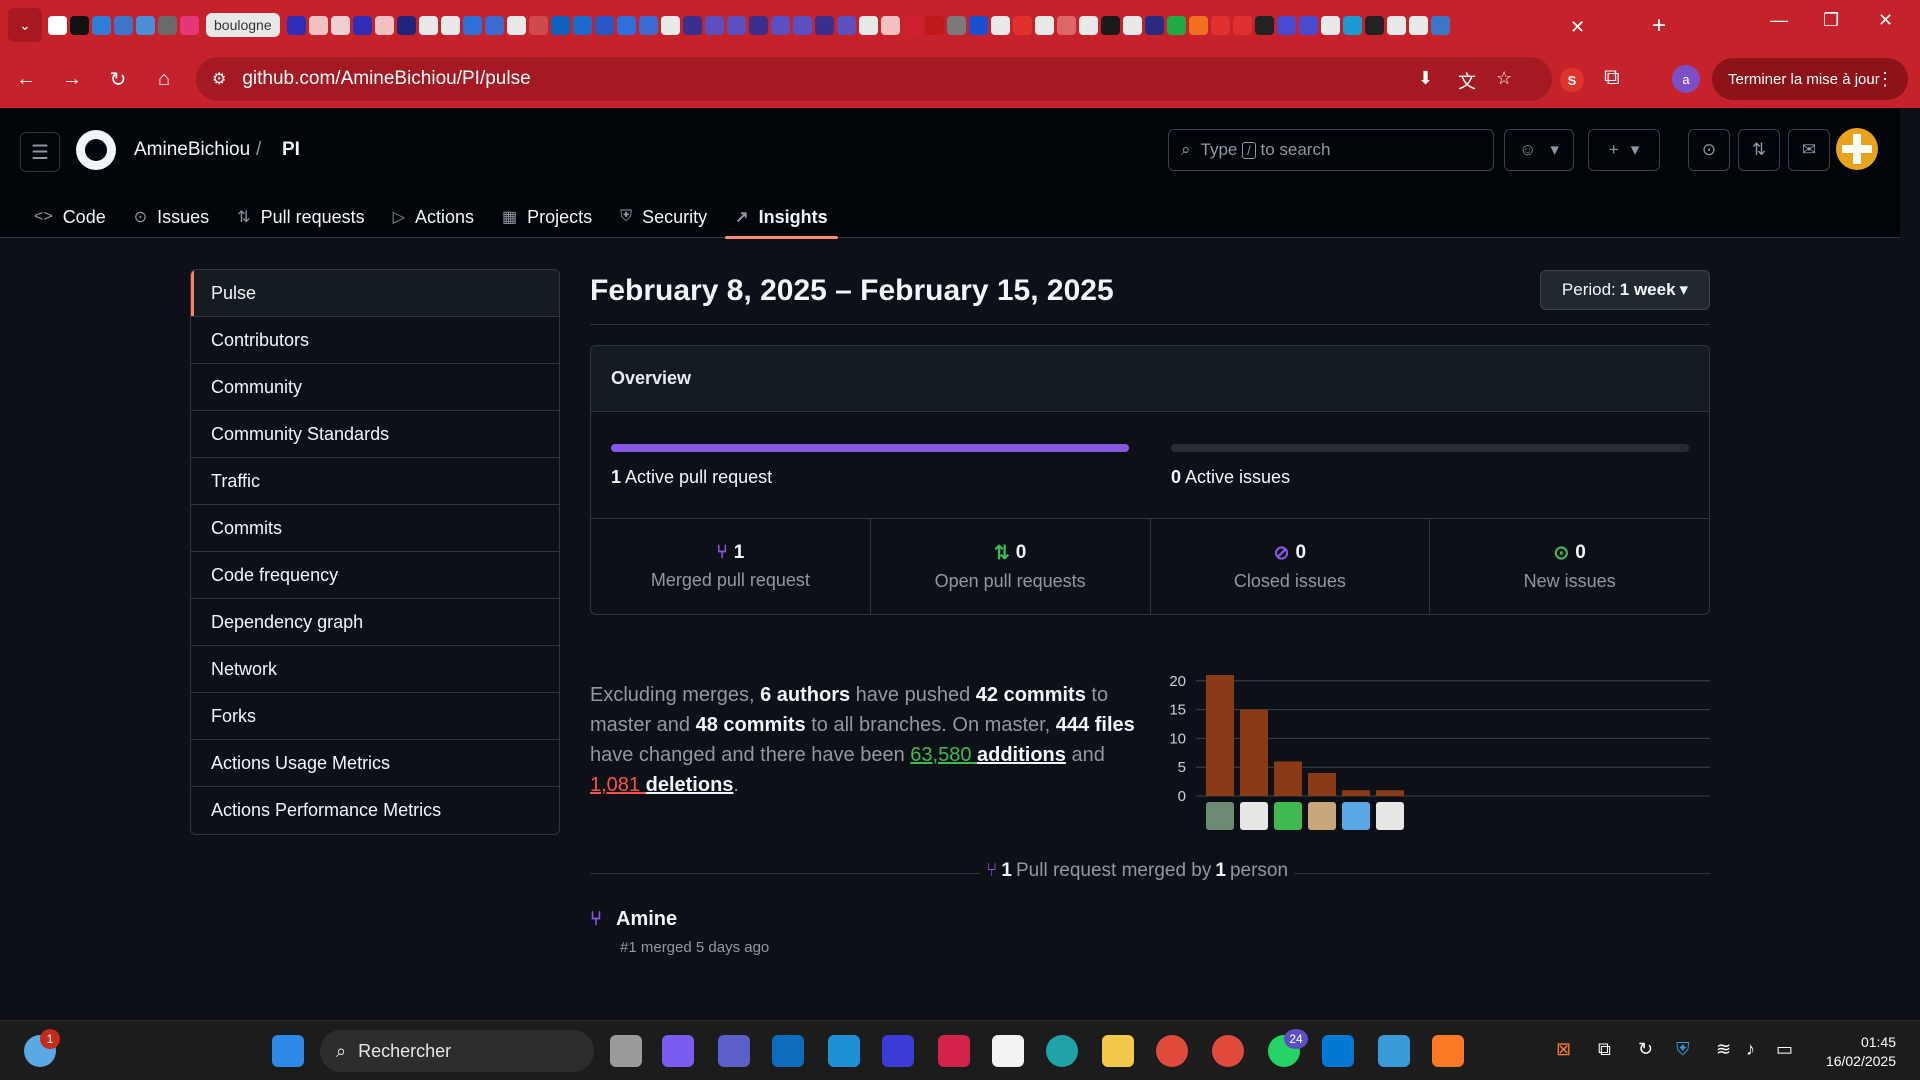 The image size is (1920, 1080). I want to click on tab-pull-requests: ⇅ Pull requests, so click(300, 217).